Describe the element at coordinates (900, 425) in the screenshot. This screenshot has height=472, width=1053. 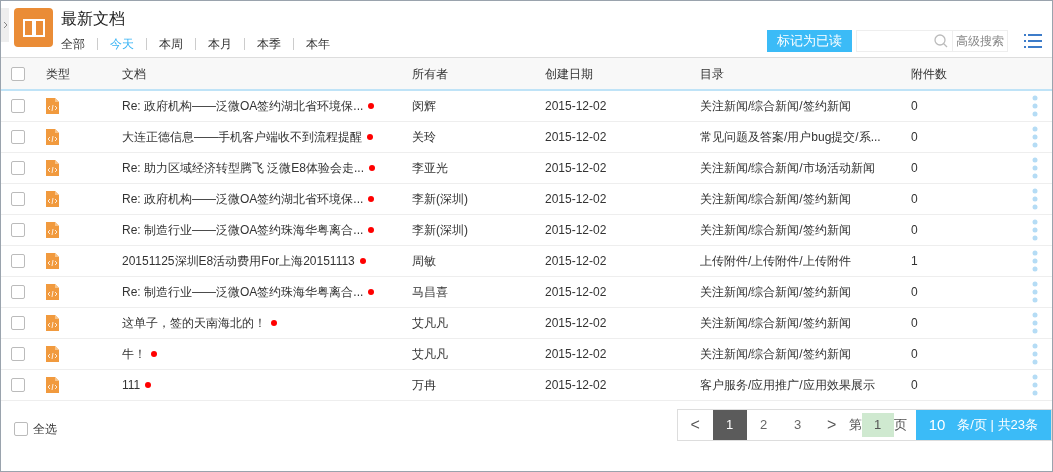
I see `page-suffix-label: 页` at that location.